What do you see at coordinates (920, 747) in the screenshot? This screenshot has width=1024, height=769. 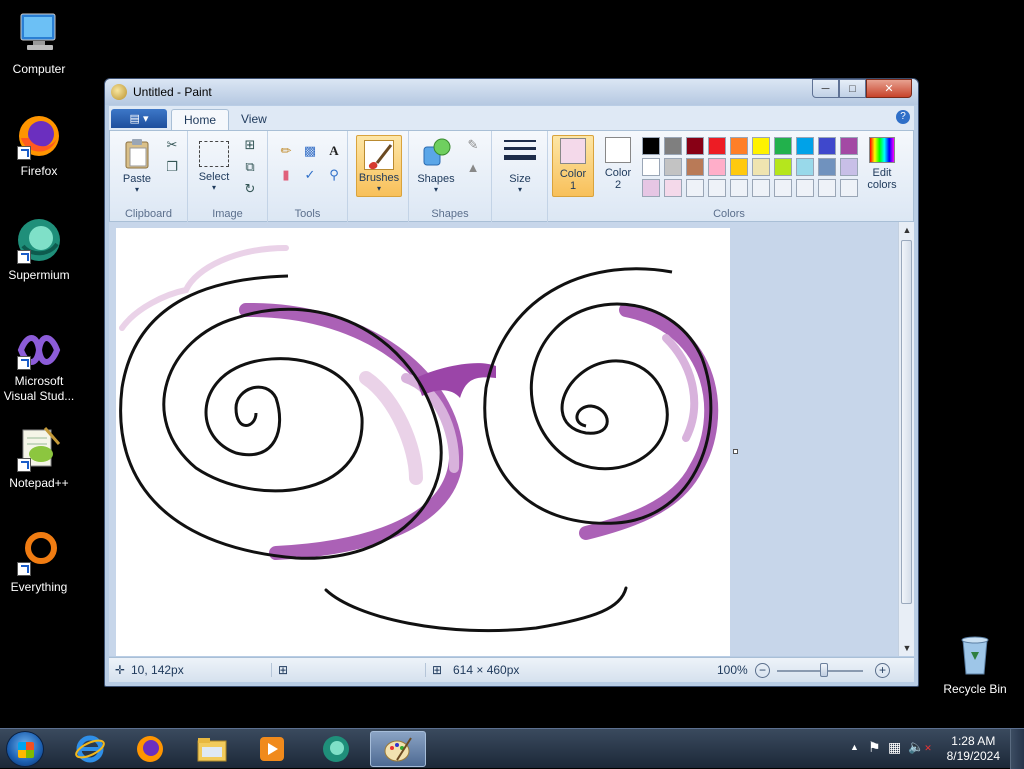 I see `volume-muted-icon: 🔈✕` at bounding box center [920, 747].